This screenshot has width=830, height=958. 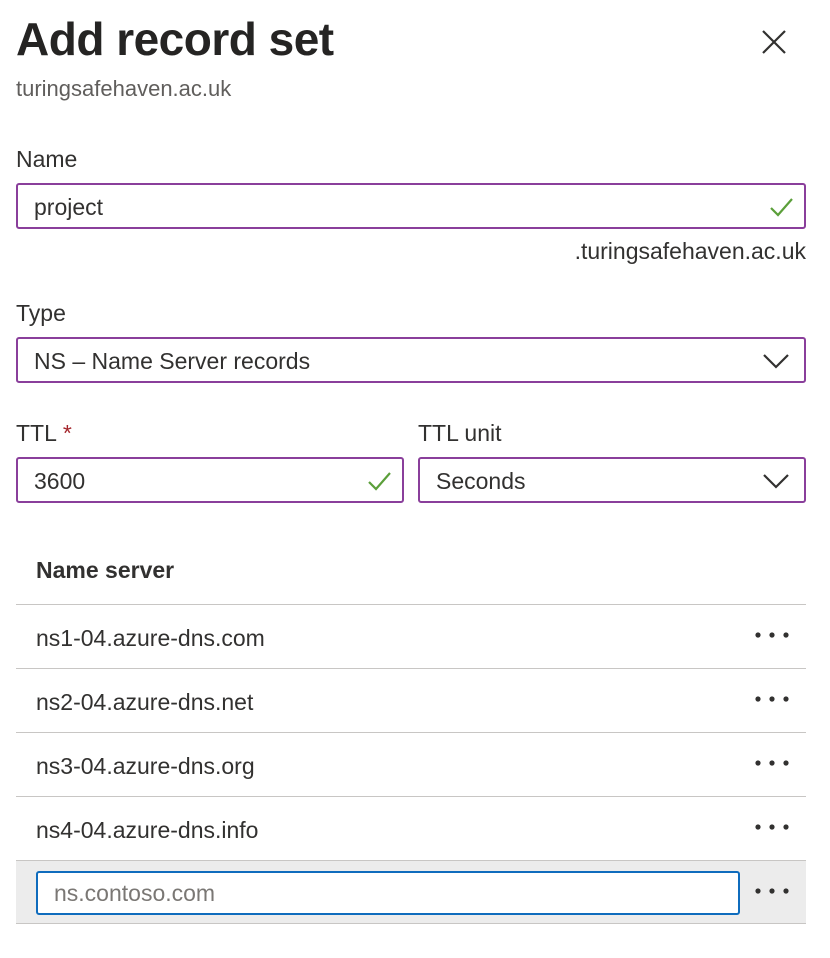 What do you see at coordinates (172, 361) in the screenshot?
I see `type-value: NS – Name Server records` at bounding box center [172, 361].